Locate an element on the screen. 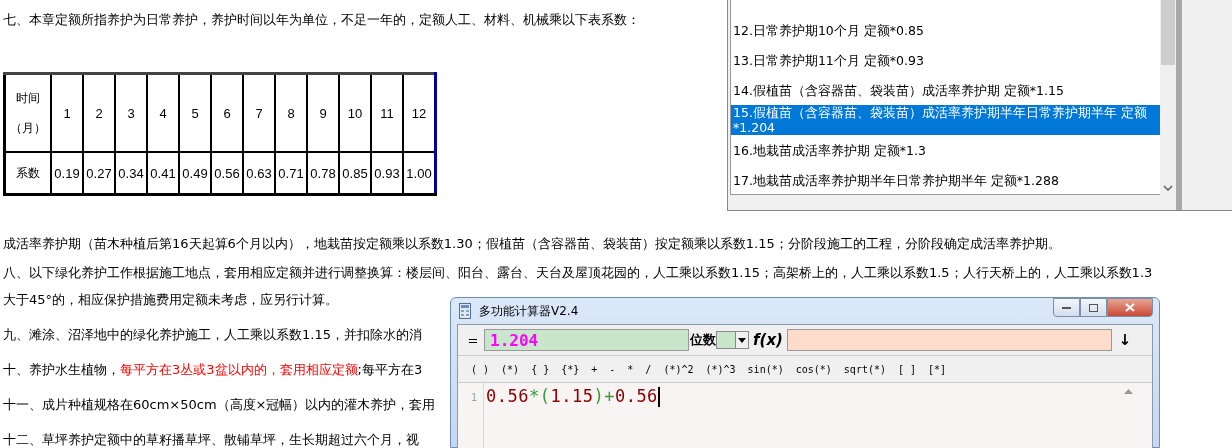  maximize-button is located at coordinates (1093, 307).